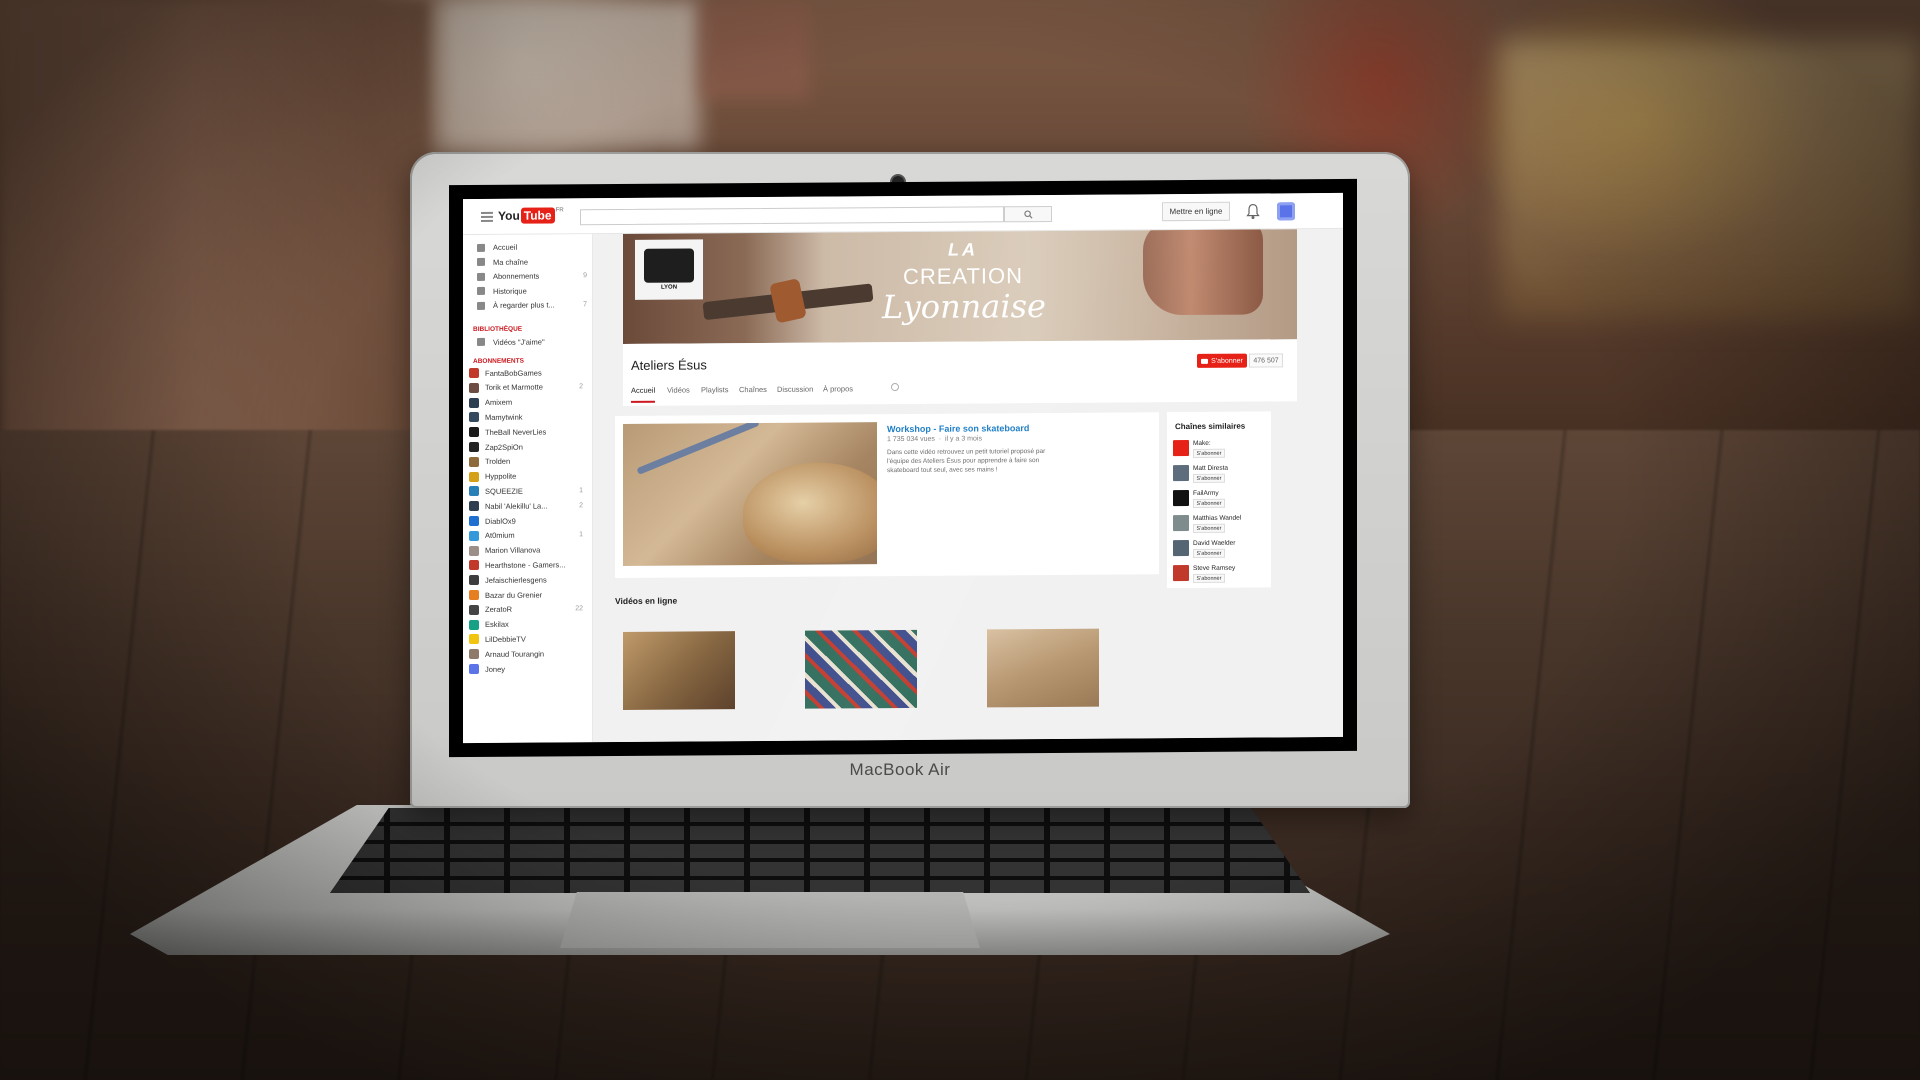  I want to click on tab-discussion: Discussion, so click(795, 389).